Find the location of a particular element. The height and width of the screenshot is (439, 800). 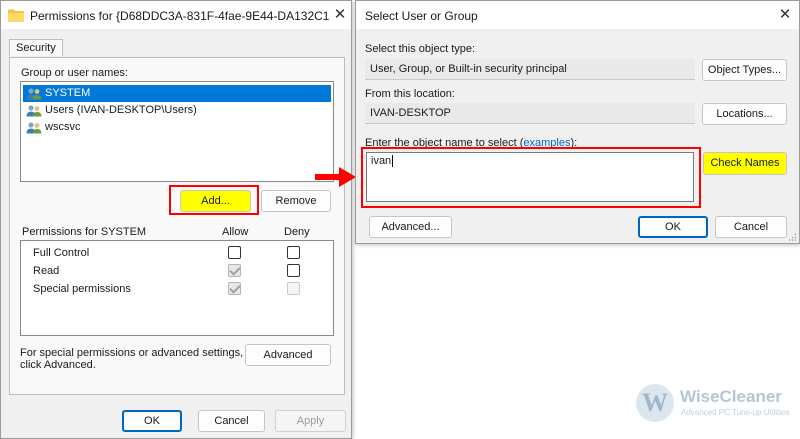

brand-tagline: Advanced PC Tune-up Utilities is located at coordinates (735, 412).